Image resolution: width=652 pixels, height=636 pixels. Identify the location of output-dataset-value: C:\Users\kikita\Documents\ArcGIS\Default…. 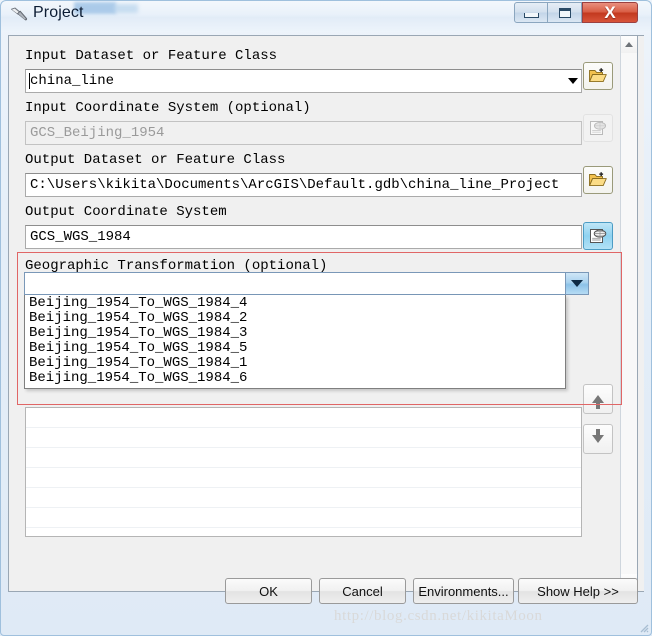
(295, 185).